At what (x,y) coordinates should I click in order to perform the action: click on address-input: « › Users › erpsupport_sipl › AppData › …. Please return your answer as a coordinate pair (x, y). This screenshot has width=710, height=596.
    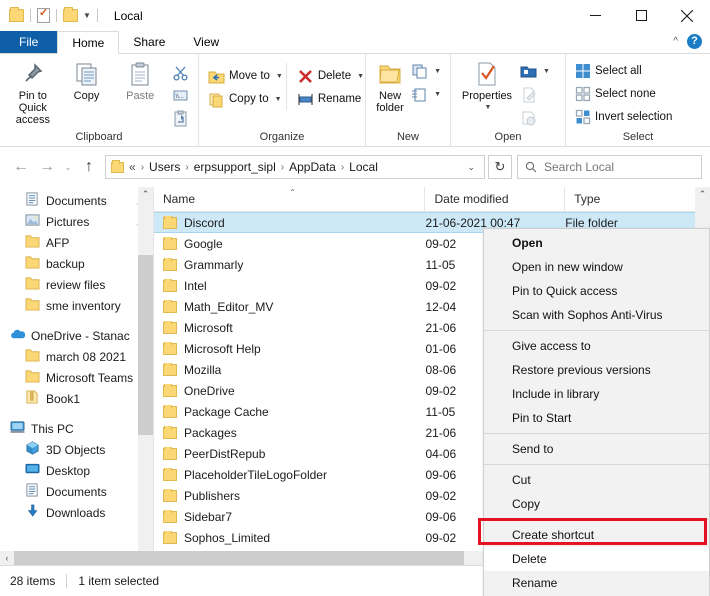
    Looking at the image, I should click on (295, 167).